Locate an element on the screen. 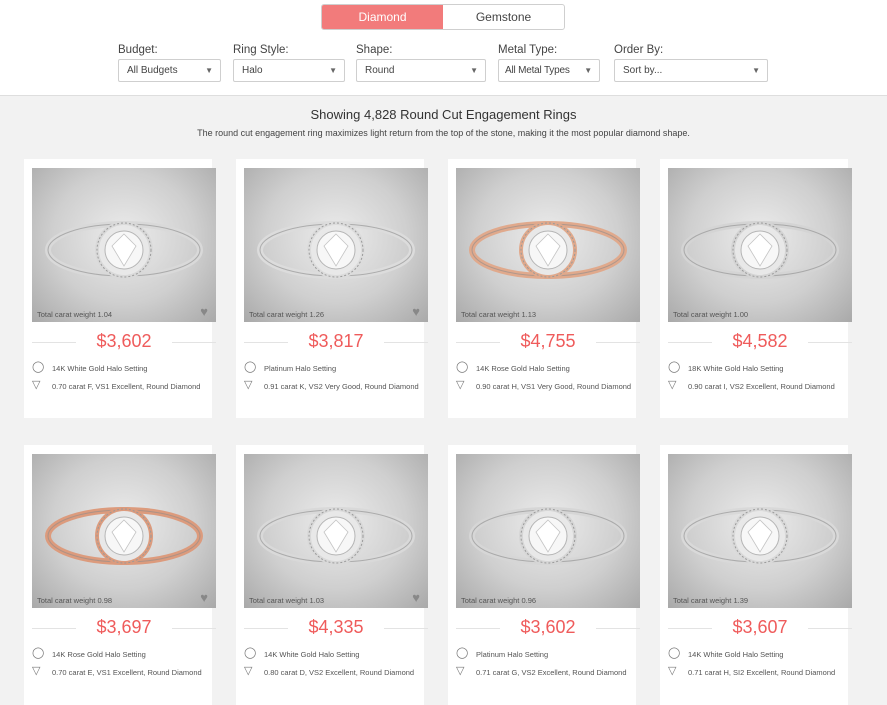 The width and height of the screenshot is (887, 705). carat-weight: Total carat weight 1.03 is located at coordinates (287, 600).